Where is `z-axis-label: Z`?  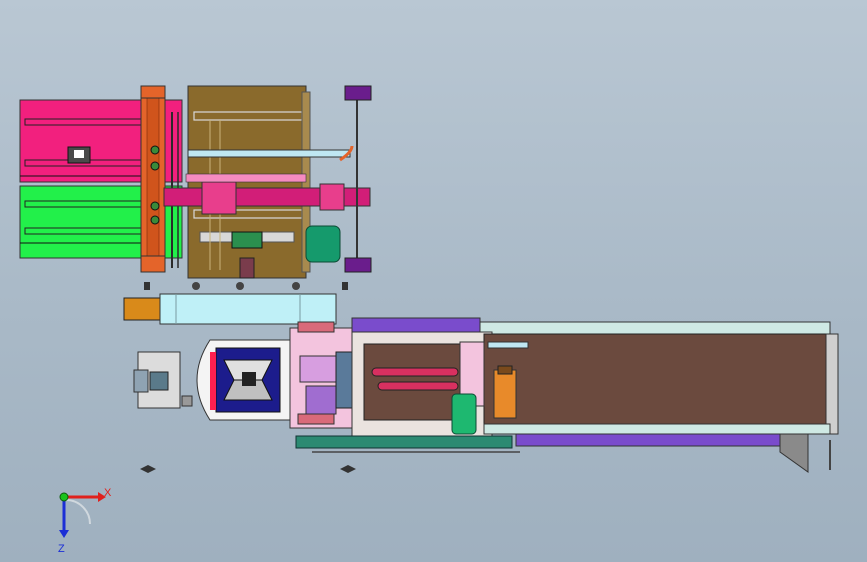 z-axis-label: Z is located at coordinates (61, 549).